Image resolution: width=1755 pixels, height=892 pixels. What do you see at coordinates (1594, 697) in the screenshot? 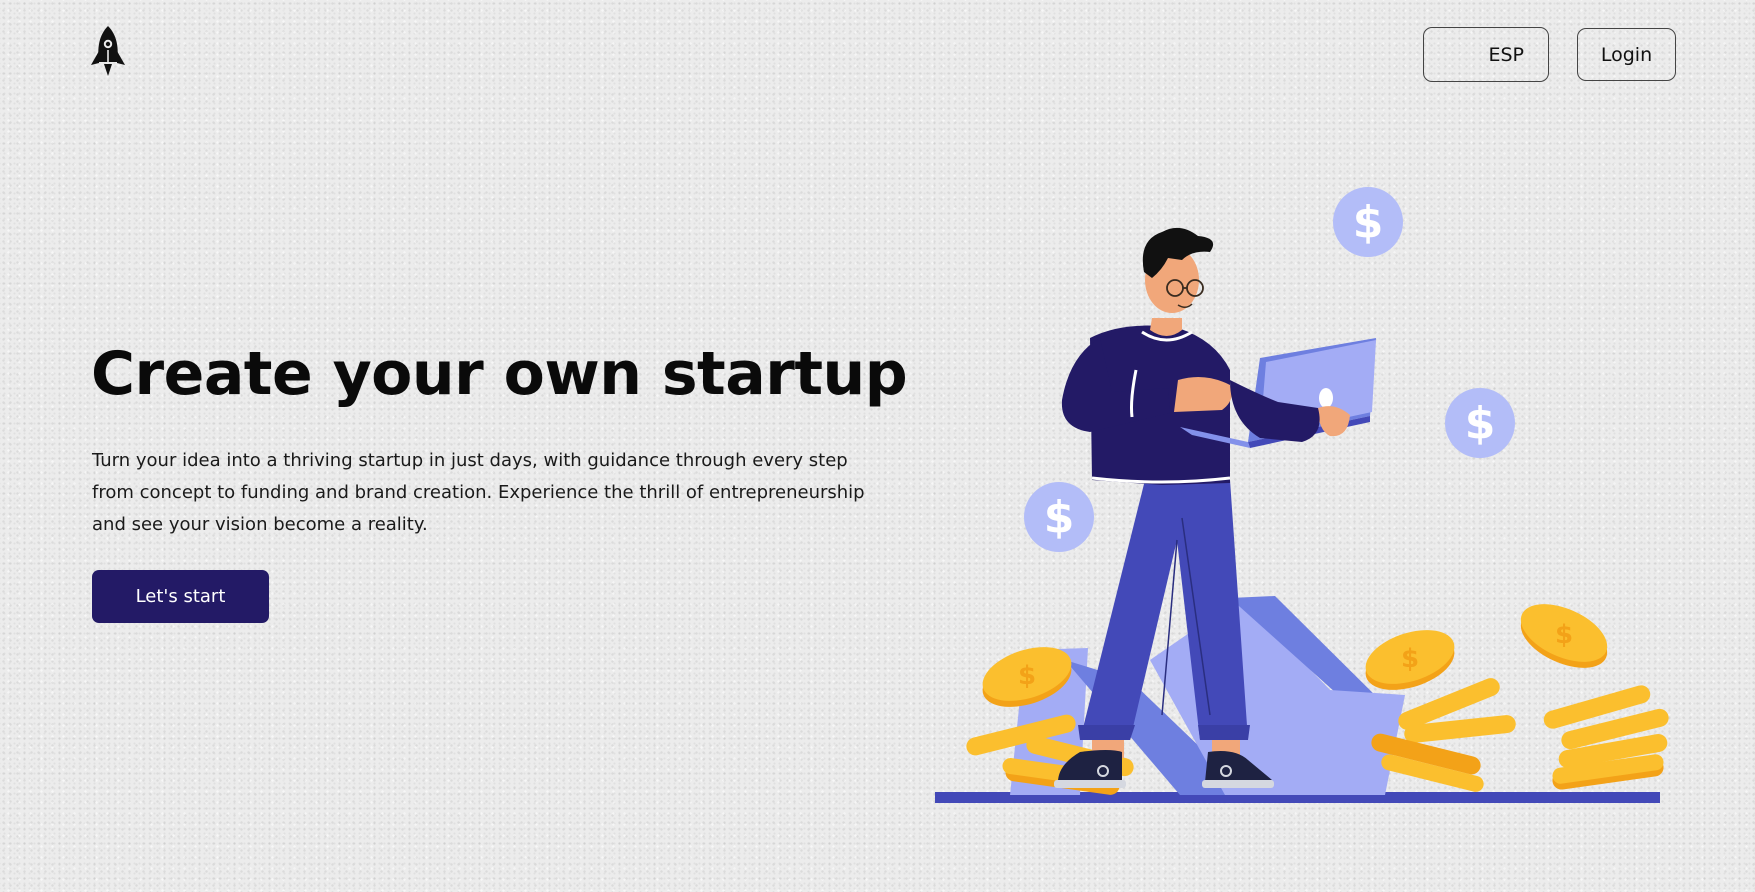
I see `coin-stack-icon: $` at bounding box center [1594, 697].